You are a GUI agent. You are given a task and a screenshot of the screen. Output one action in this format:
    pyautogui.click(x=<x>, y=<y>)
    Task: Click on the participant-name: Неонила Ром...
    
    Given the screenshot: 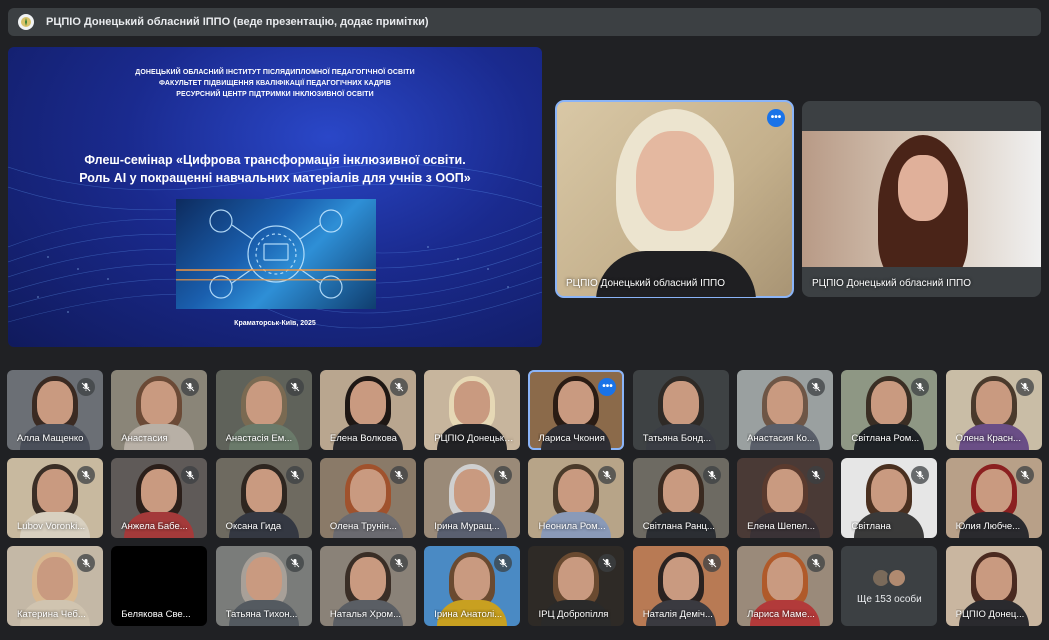 What is the action you would take?
    pyautogui.click(x=572, y=526)
    